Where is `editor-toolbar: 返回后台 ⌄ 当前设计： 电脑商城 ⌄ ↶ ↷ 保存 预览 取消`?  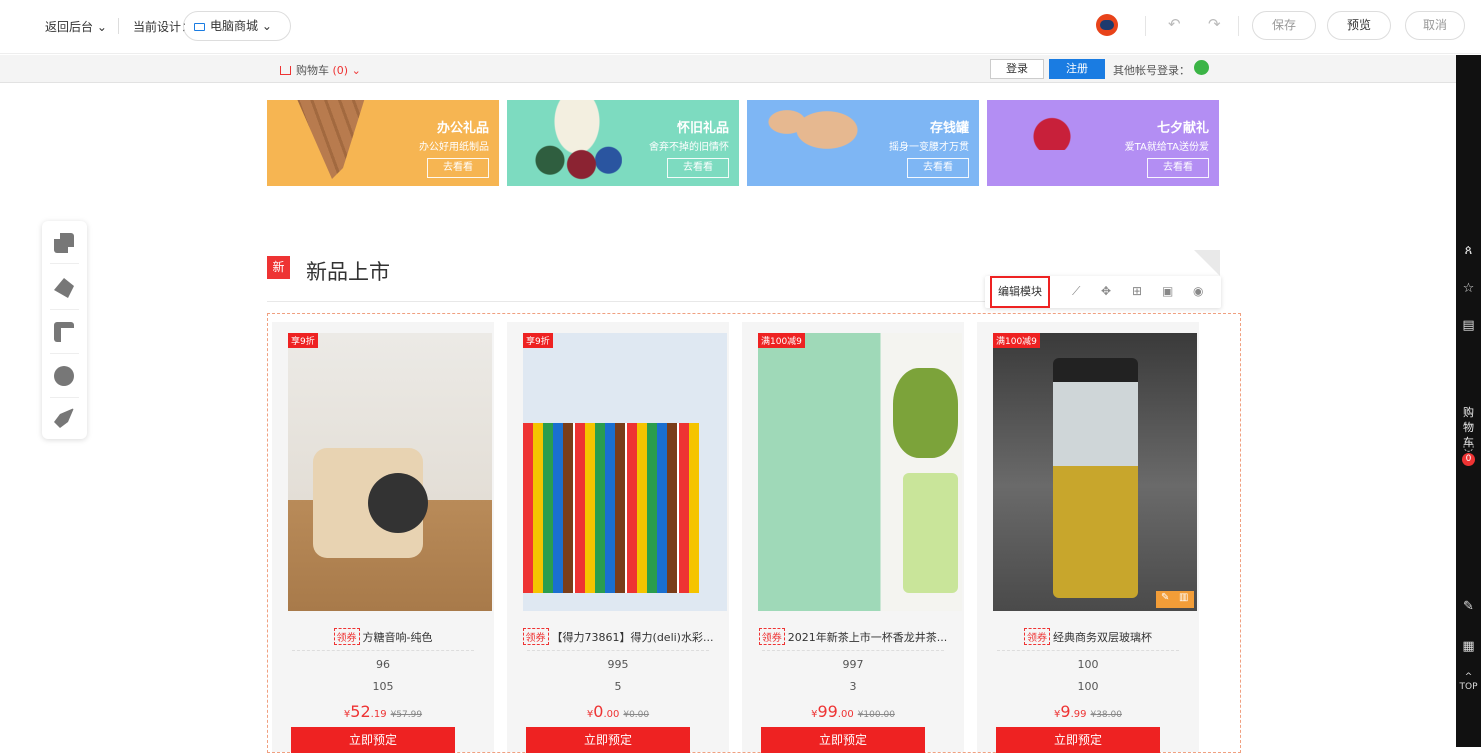
editor-toolbar: 返回后台 ⌄ 当前设计： 电脑商城 ⌄ ↶ ↷ 保存 预览 取消 is located at coordinates (740, 27).